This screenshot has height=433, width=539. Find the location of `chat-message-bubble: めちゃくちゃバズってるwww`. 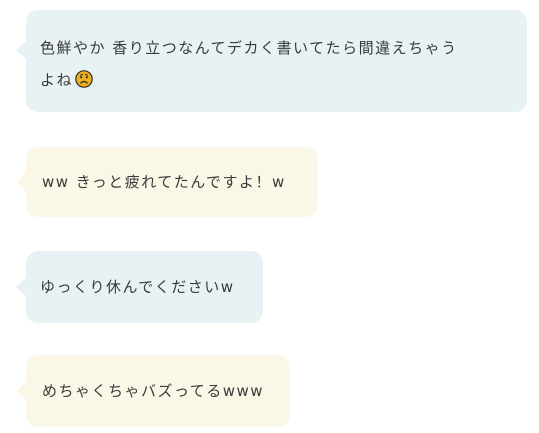

chat-message-bubble: めちゃくちゃバズってるwww is located at coordinates (153, 391).